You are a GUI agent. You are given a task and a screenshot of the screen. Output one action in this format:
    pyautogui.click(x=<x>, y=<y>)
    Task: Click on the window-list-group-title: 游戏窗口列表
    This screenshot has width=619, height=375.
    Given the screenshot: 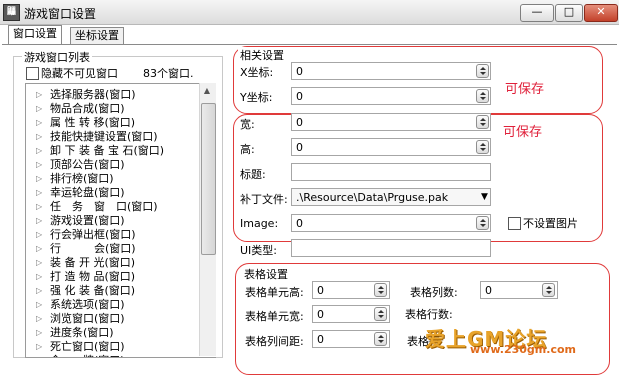 What is the action you would take?
    pyautogui.click(x=57, y=57)
    